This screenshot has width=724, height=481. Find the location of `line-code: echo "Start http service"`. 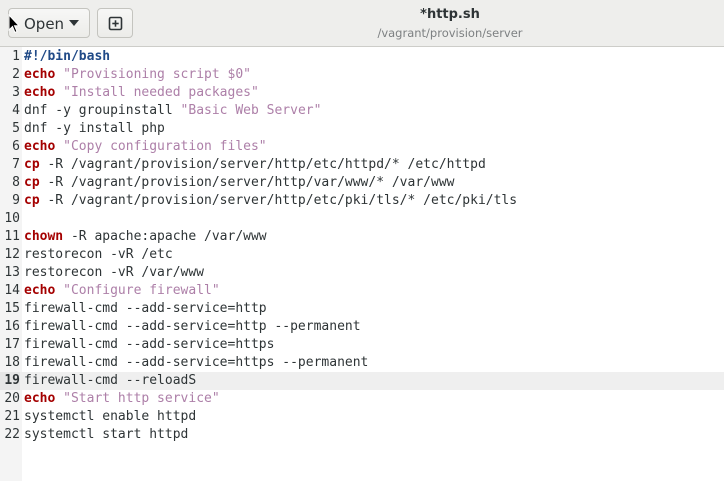

line-code: echo "Start http service" is located at coordinates (122, 399).